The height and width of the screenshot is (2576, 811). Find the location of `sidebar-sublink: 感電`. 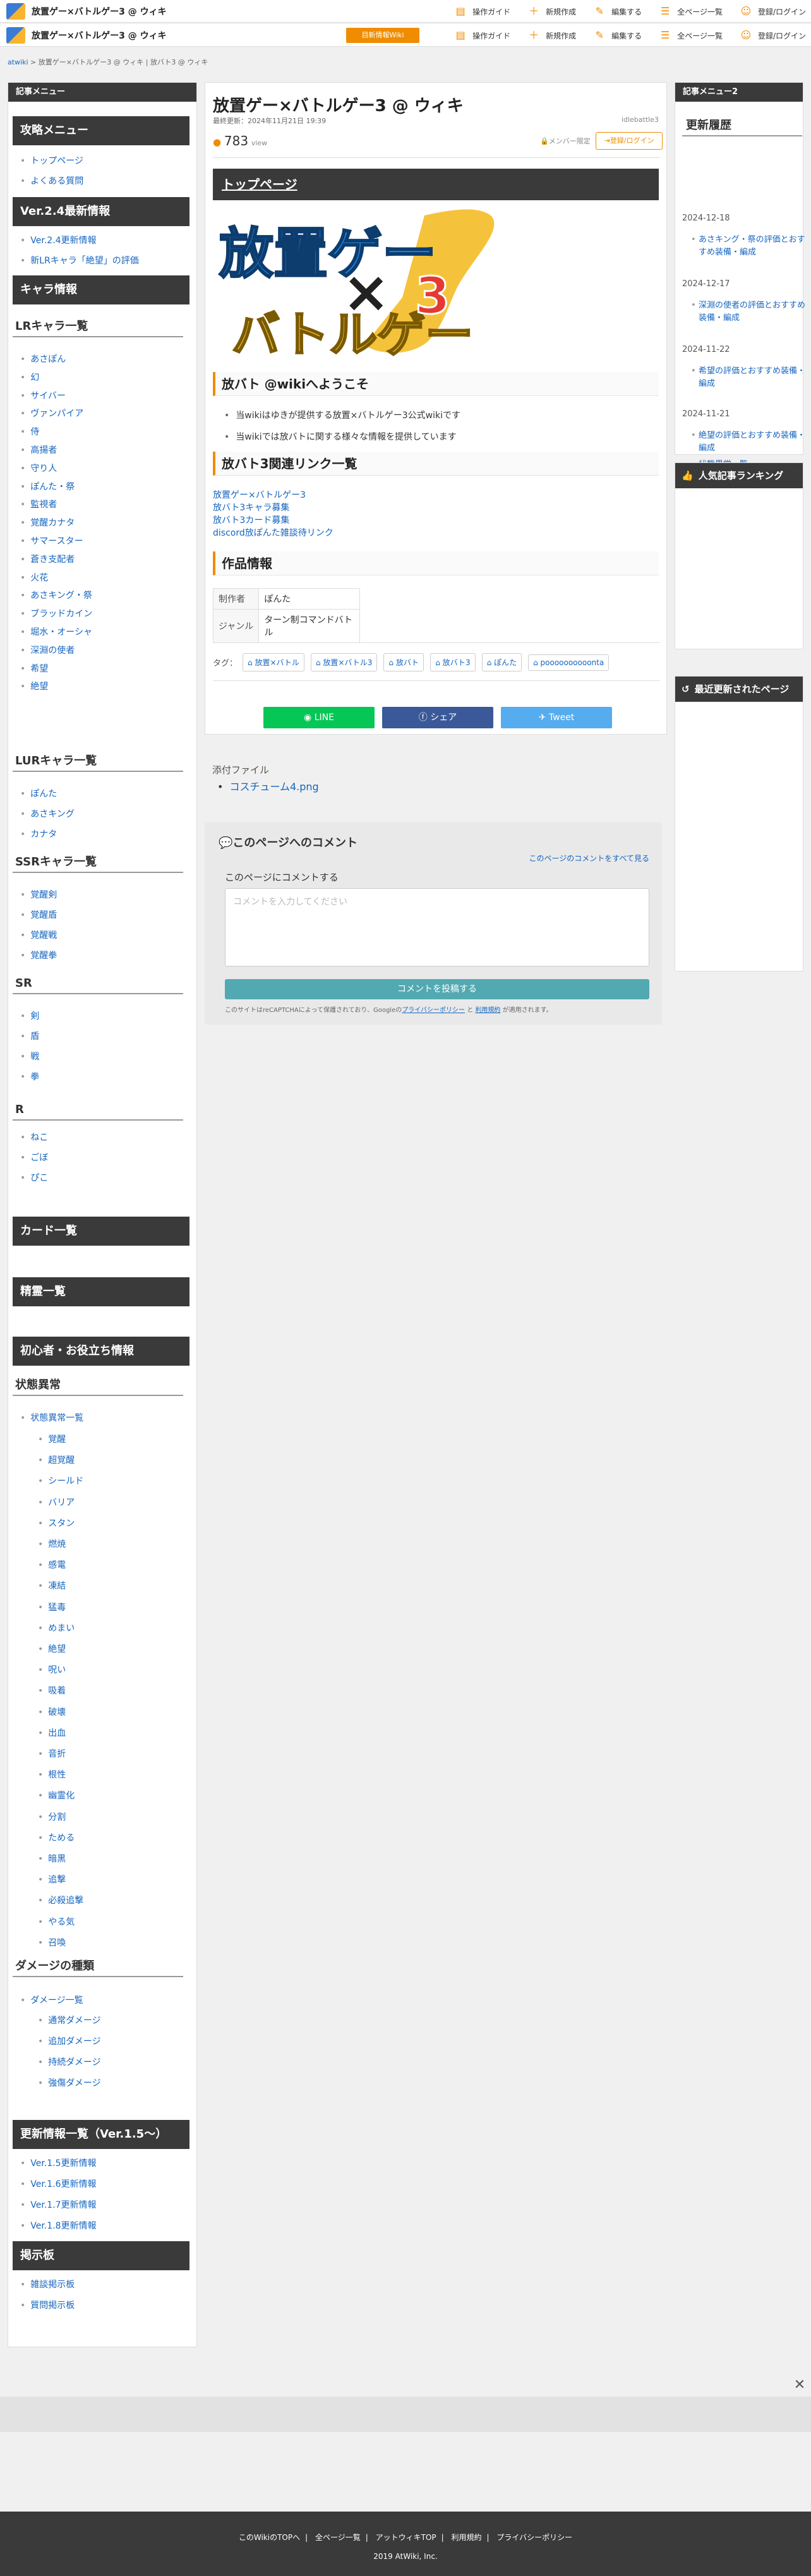

sidebar-sublink: 感電 is located at coordinates (52, 1564).